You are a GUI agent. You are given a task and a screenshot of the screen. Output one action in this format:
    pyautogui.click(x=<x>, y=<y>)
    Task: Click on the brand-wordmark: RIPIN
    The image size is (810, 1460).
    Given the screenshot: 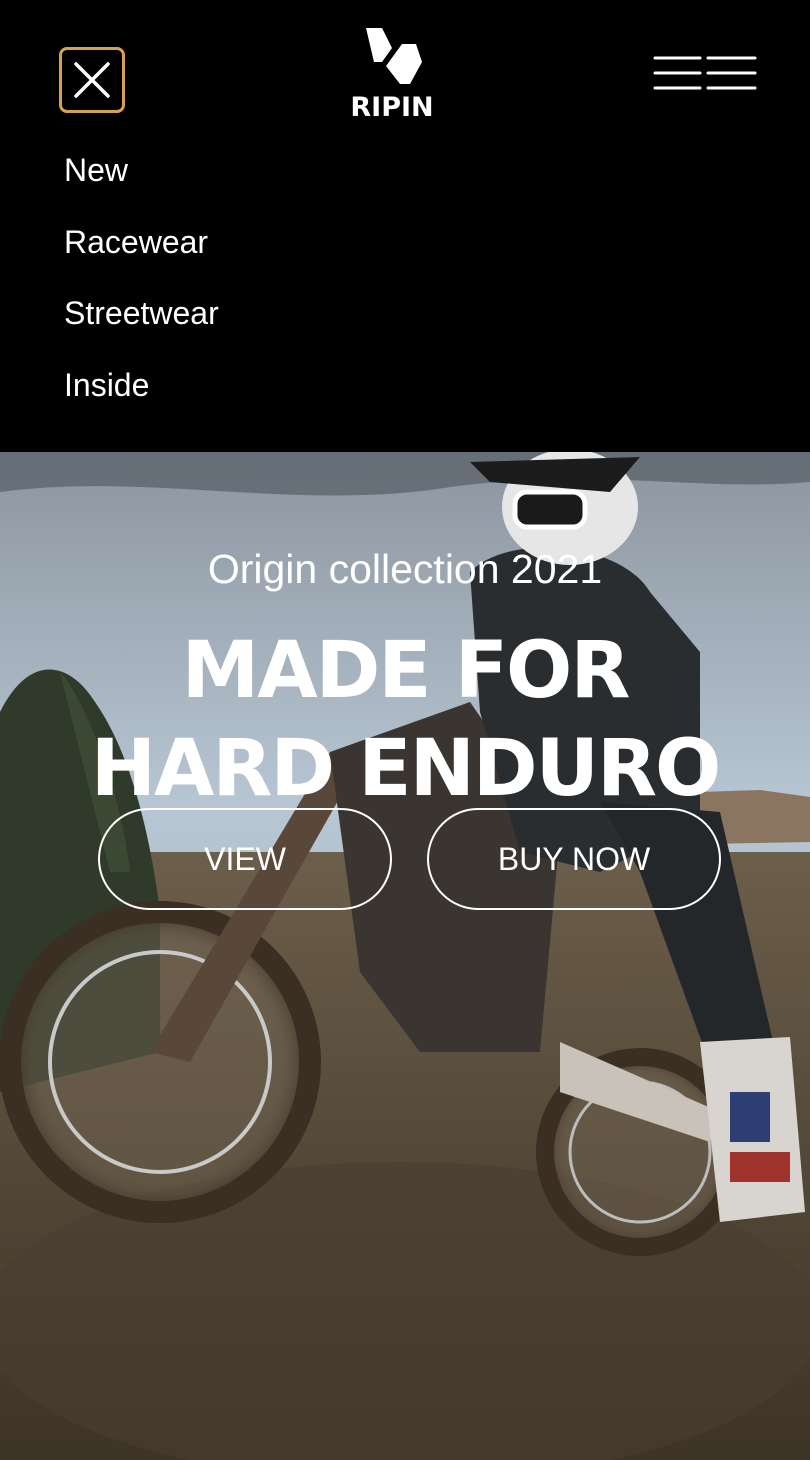 What is the action you would take?
    pyautogui.click(x=392, y=107)
    